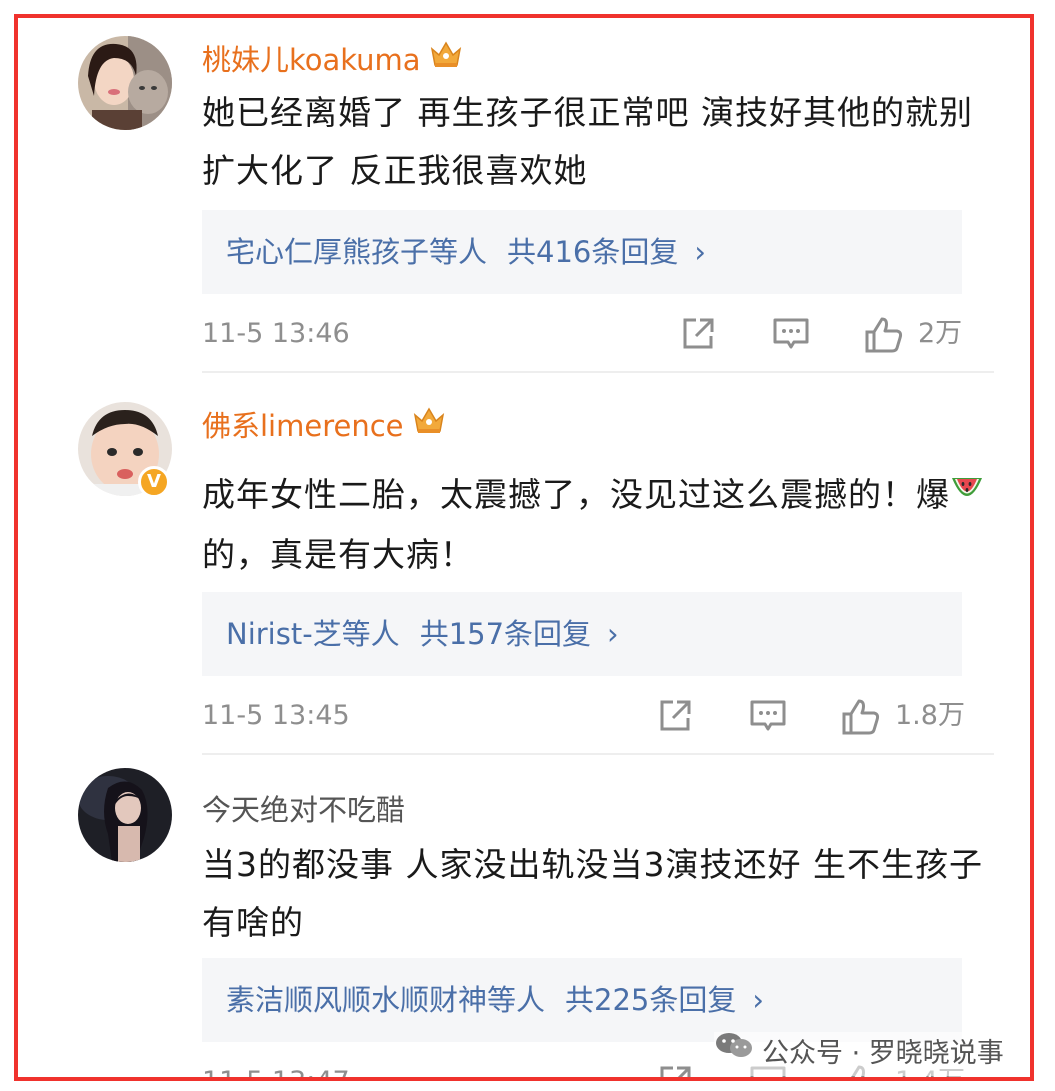 The image size is (1055, 1091). Describe the element at coordinates (583, 717) in the screenshot. I see `comment-meta: 11-5 13:45 1.8万` at that location.